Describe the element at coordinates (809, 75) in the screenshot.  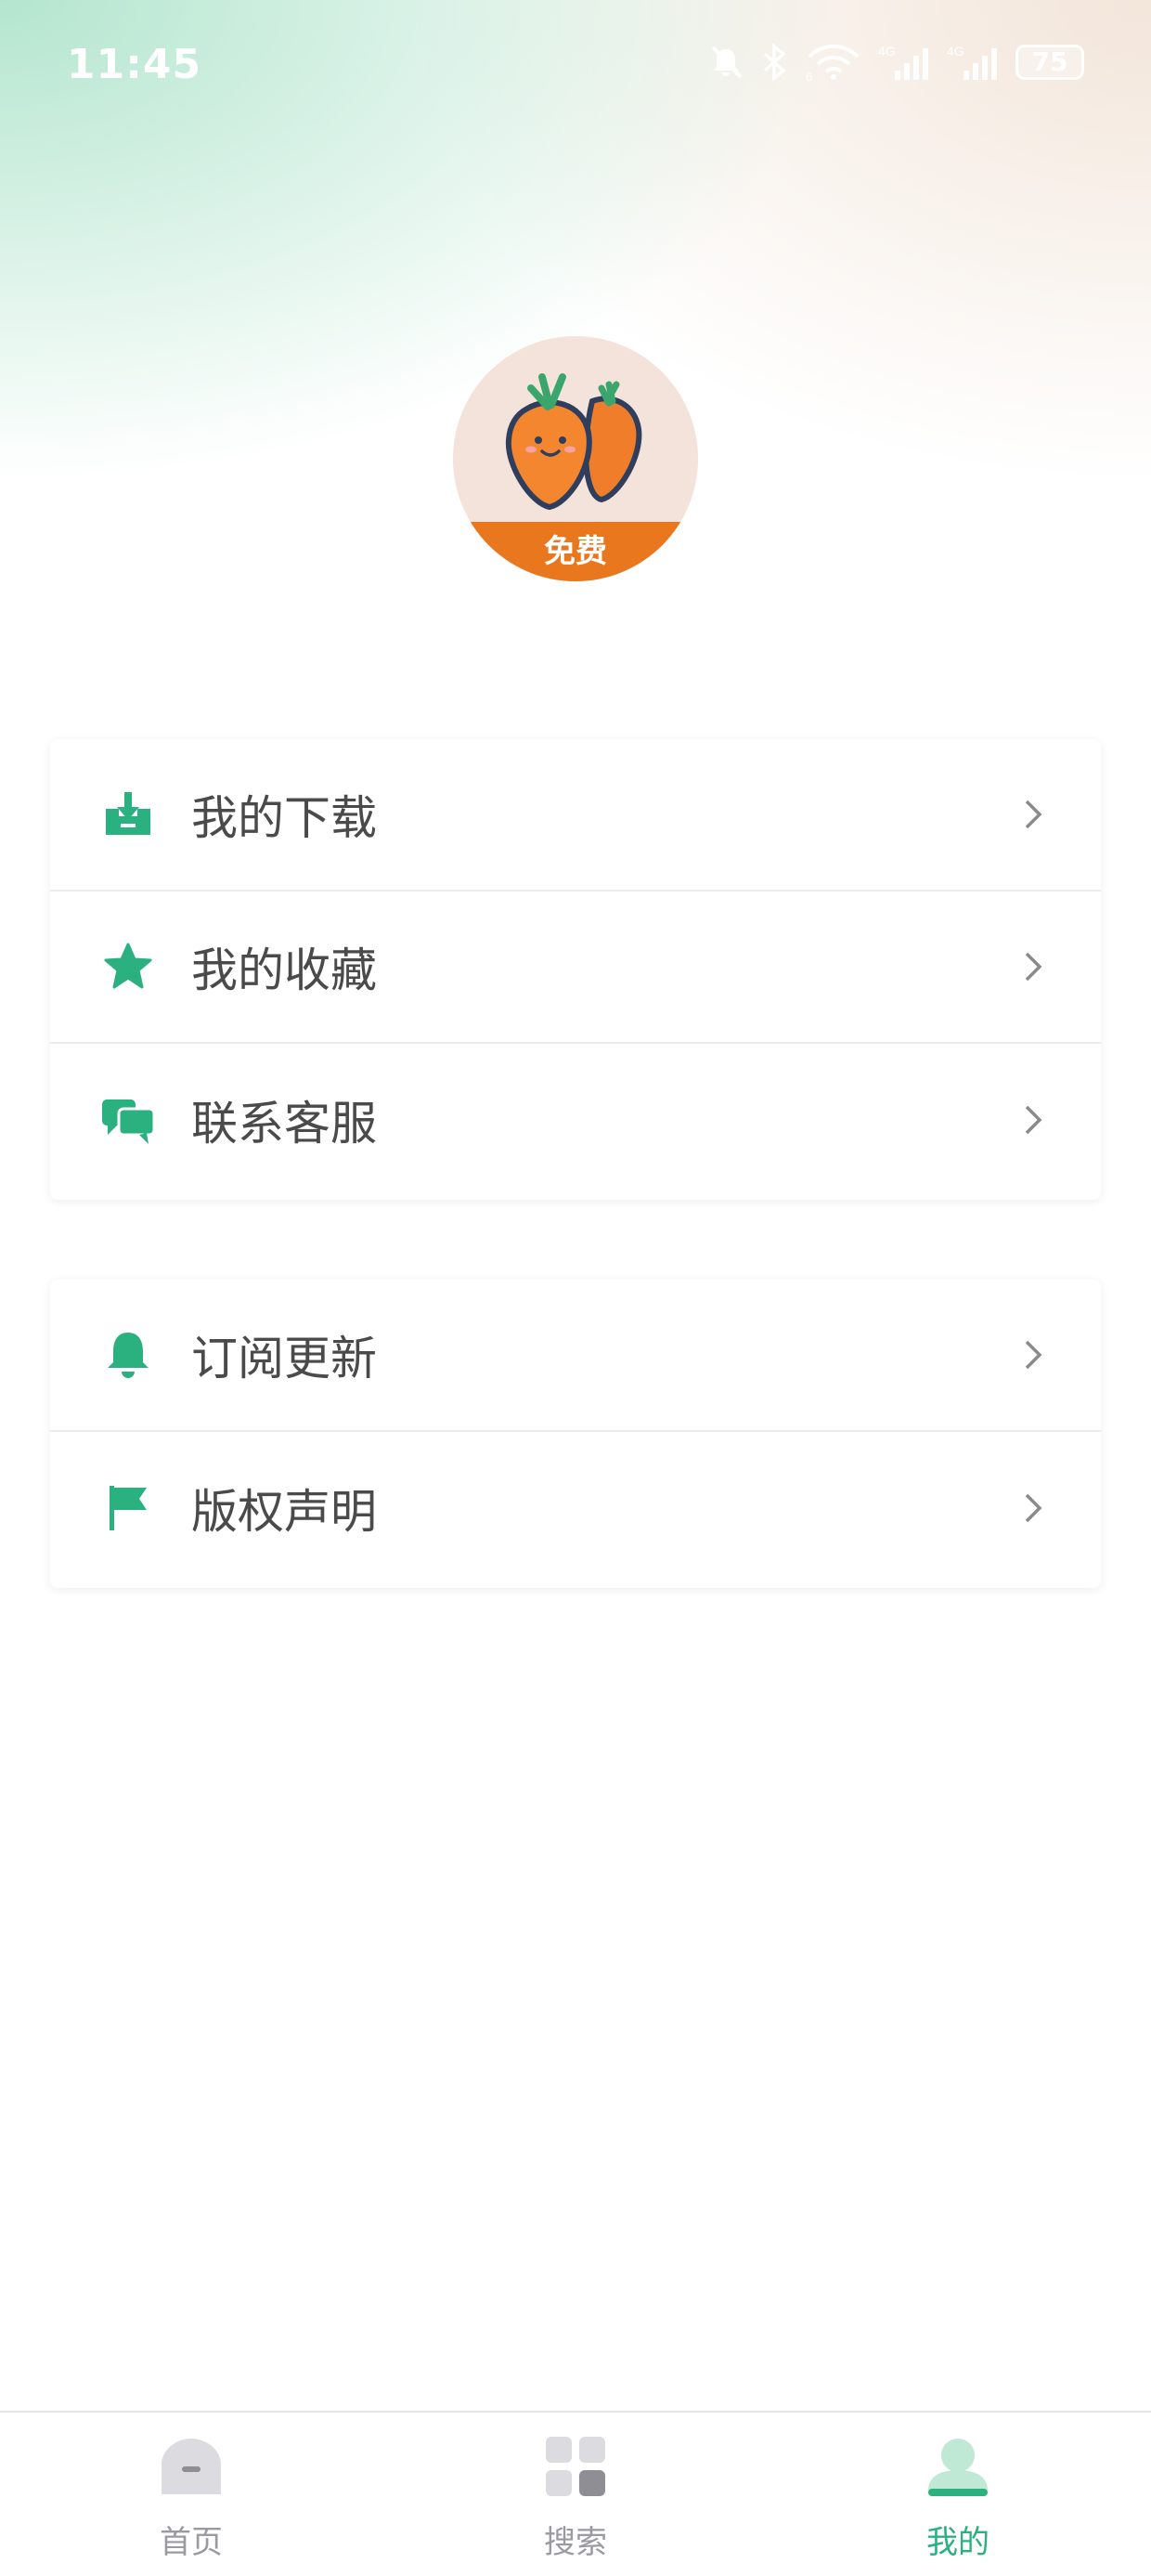
I see `wifi-sub-label: 6` at that location.